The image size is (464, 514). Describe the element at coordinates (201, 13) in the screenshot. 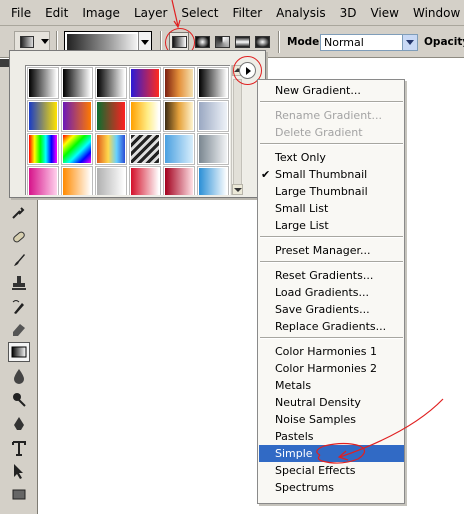

I see `menu-select: Select` at that location.